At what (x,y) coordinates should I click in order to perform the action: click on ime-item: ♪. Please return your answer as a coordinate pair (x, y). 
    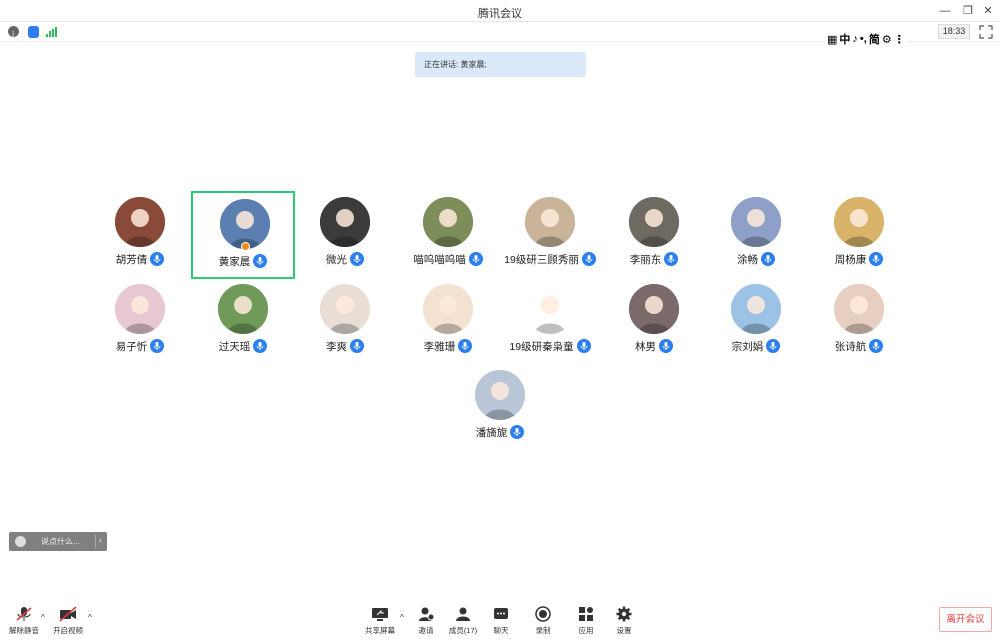
    Looking at the image, I should click on (855, 39).